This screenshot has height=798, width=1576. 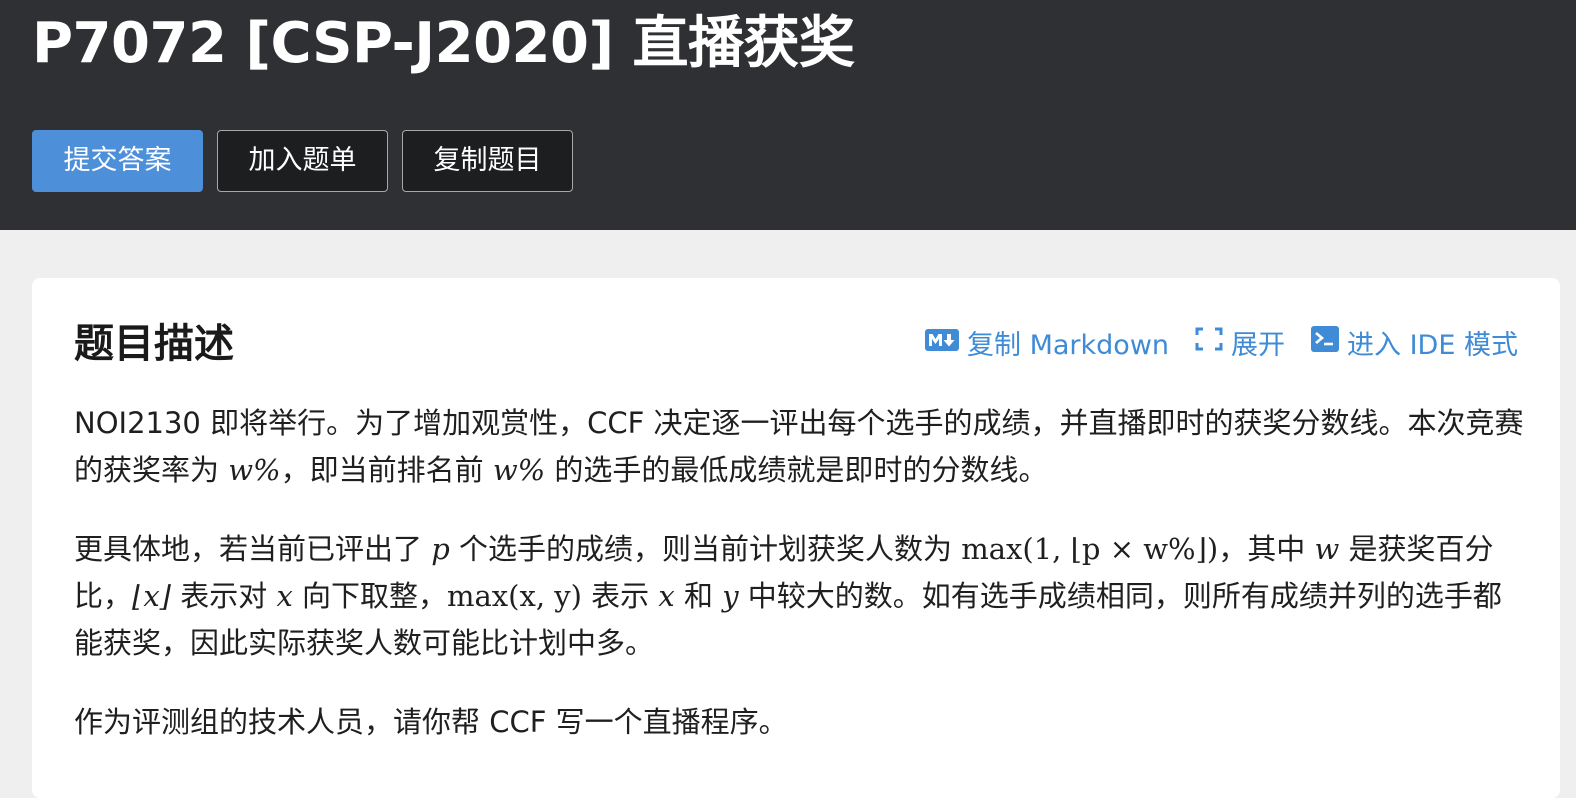 I want to click on text: 表示, so click(x=620, y=596).